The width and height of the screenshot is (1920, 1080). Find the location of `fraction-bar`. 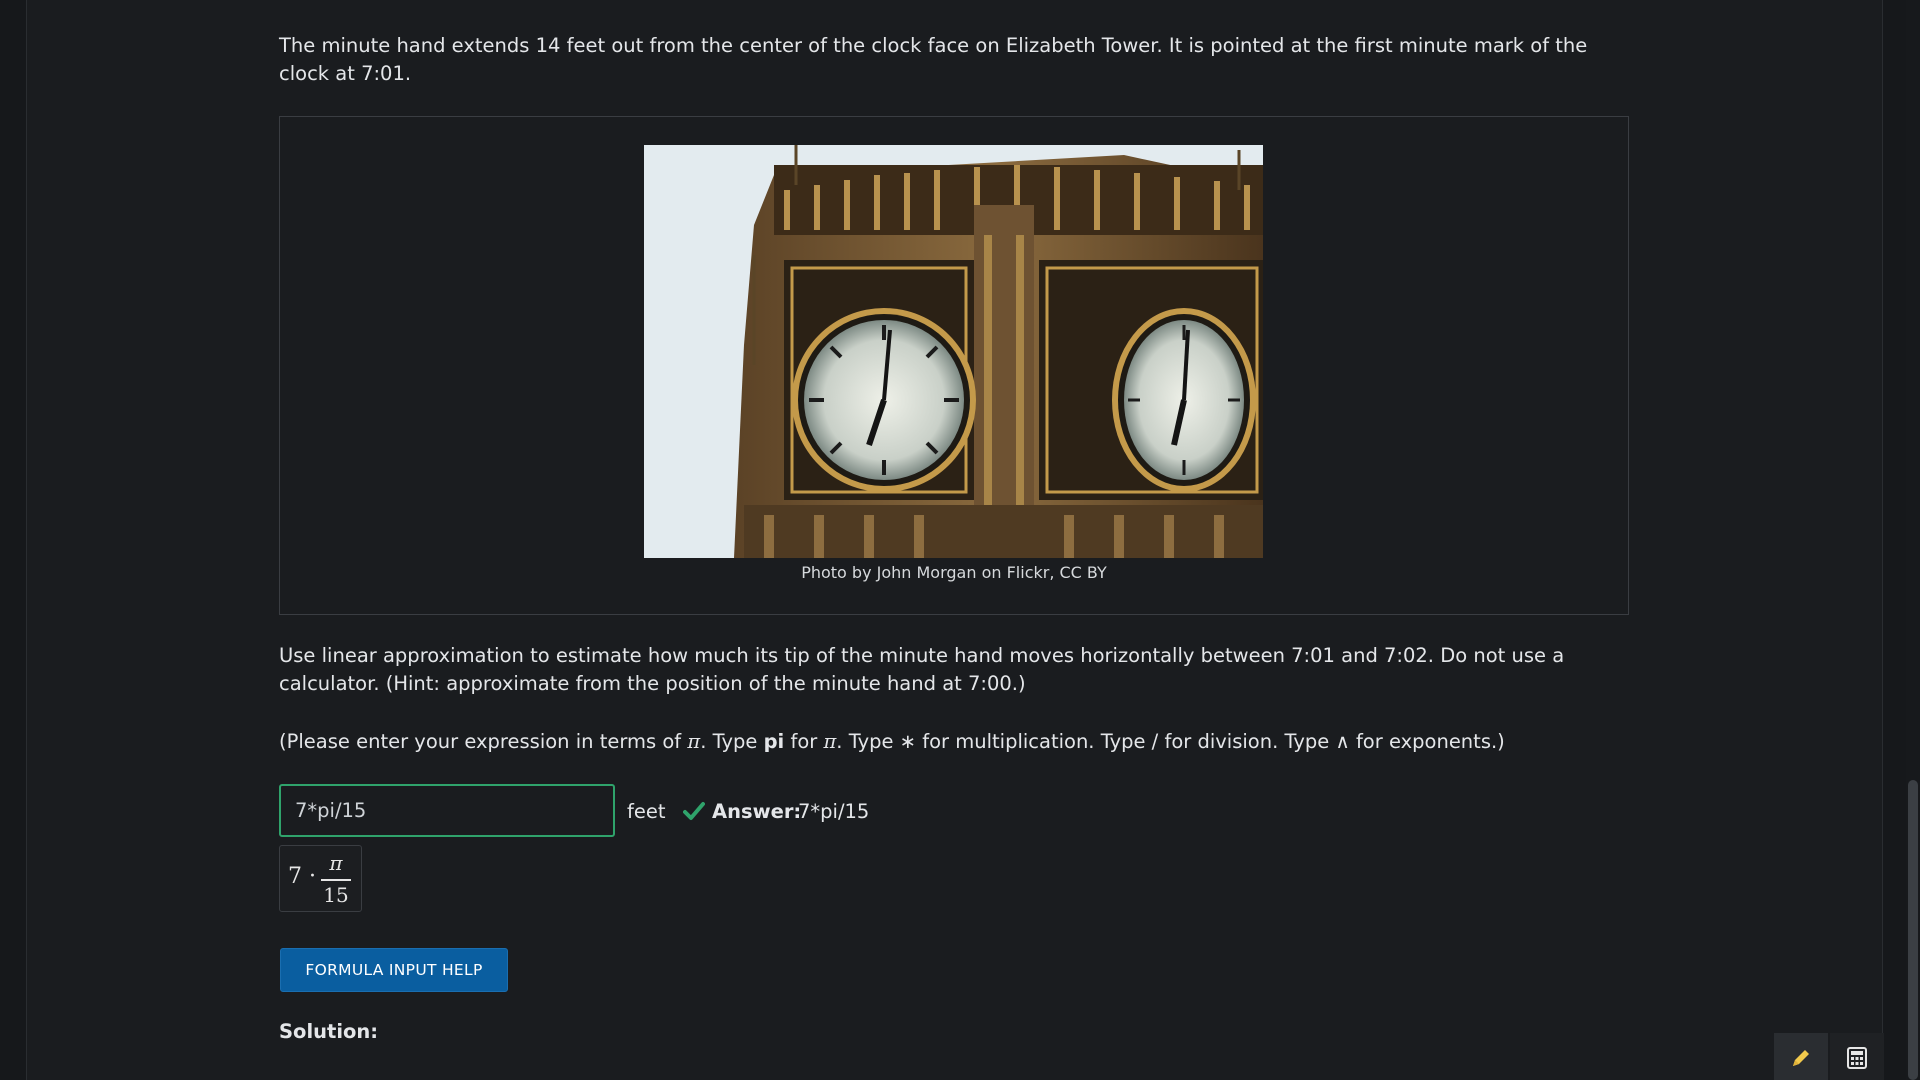

fraction-bar is located at coordinates (336, 880).